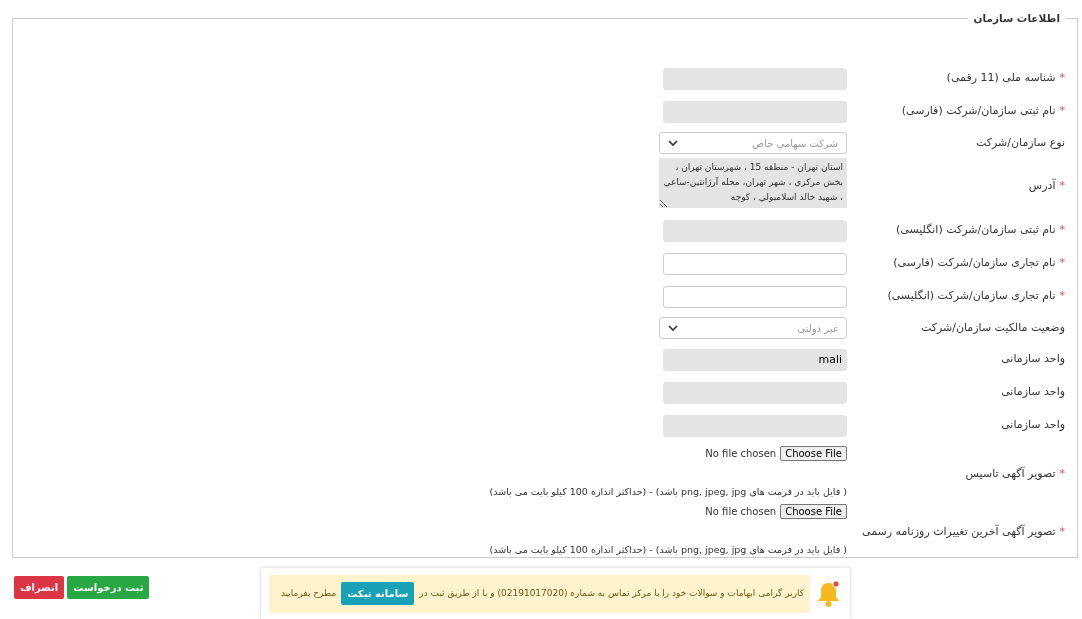  What do you see at coordinates (39, 587) in the screenshot?
I see `cancel-button: انصراف` at bounding box center [39, 587].